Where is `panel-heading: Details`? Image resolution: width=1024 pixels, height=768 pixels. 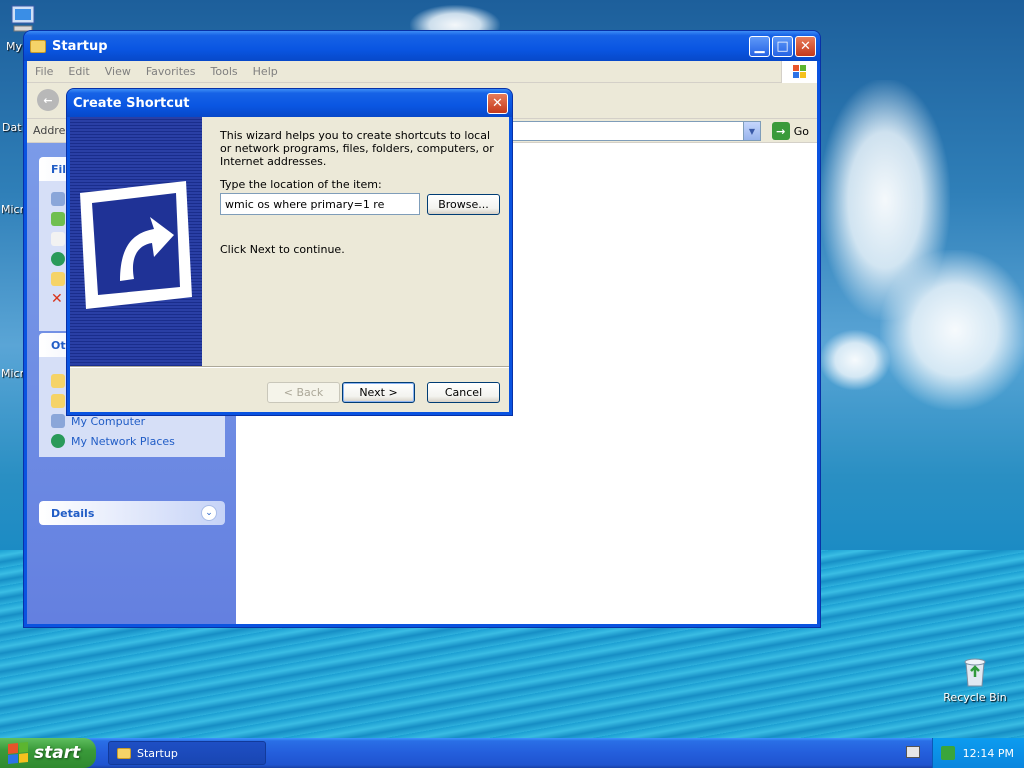 panel-heading: Details is located at coordinates (132, 513).